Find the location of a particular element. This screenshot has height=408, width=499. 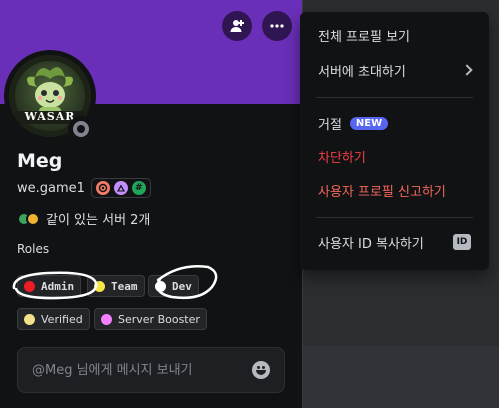

mutual-server-icons is located at coordinates (28, 218).